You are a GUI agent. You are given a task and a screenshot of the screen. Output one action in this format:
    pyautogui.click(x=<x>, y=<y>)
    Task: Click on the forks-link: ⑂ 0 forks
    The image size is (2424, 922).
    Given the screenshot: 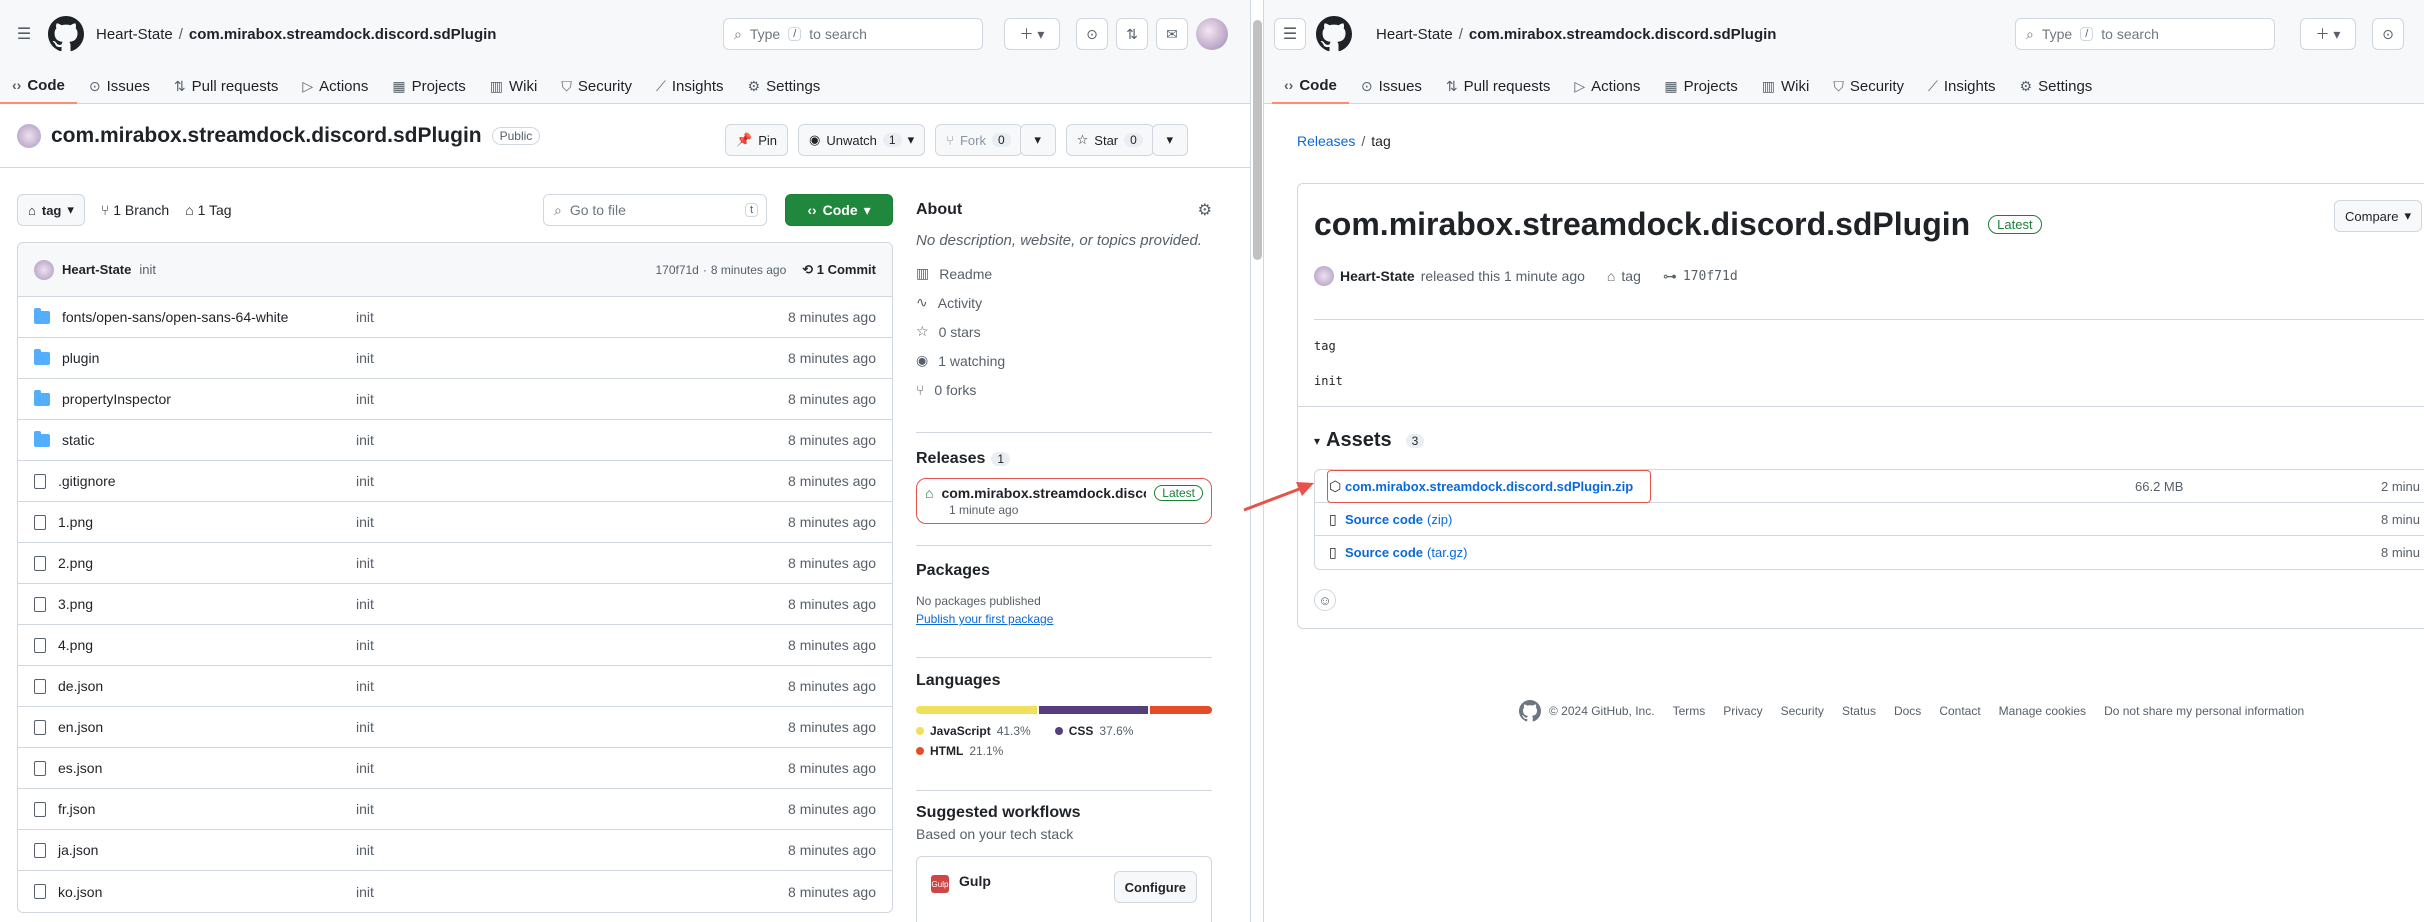 What is the action you would take?
    pyautogui.click(x=1064, y=389)
    